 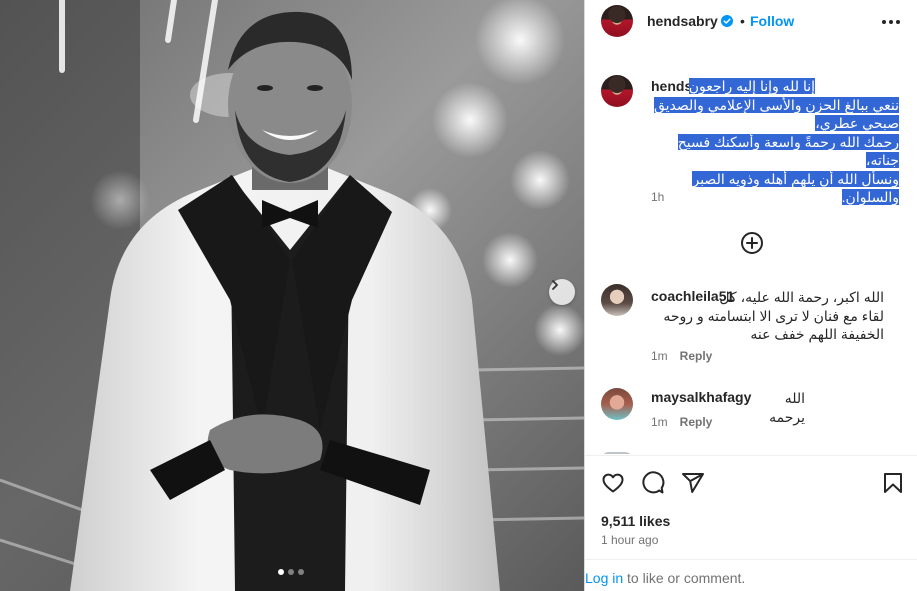 What do you see at coordinates (752, 243) in the screenshot?
I see `load-more-comments-icon` at bounding box center [752, 243].